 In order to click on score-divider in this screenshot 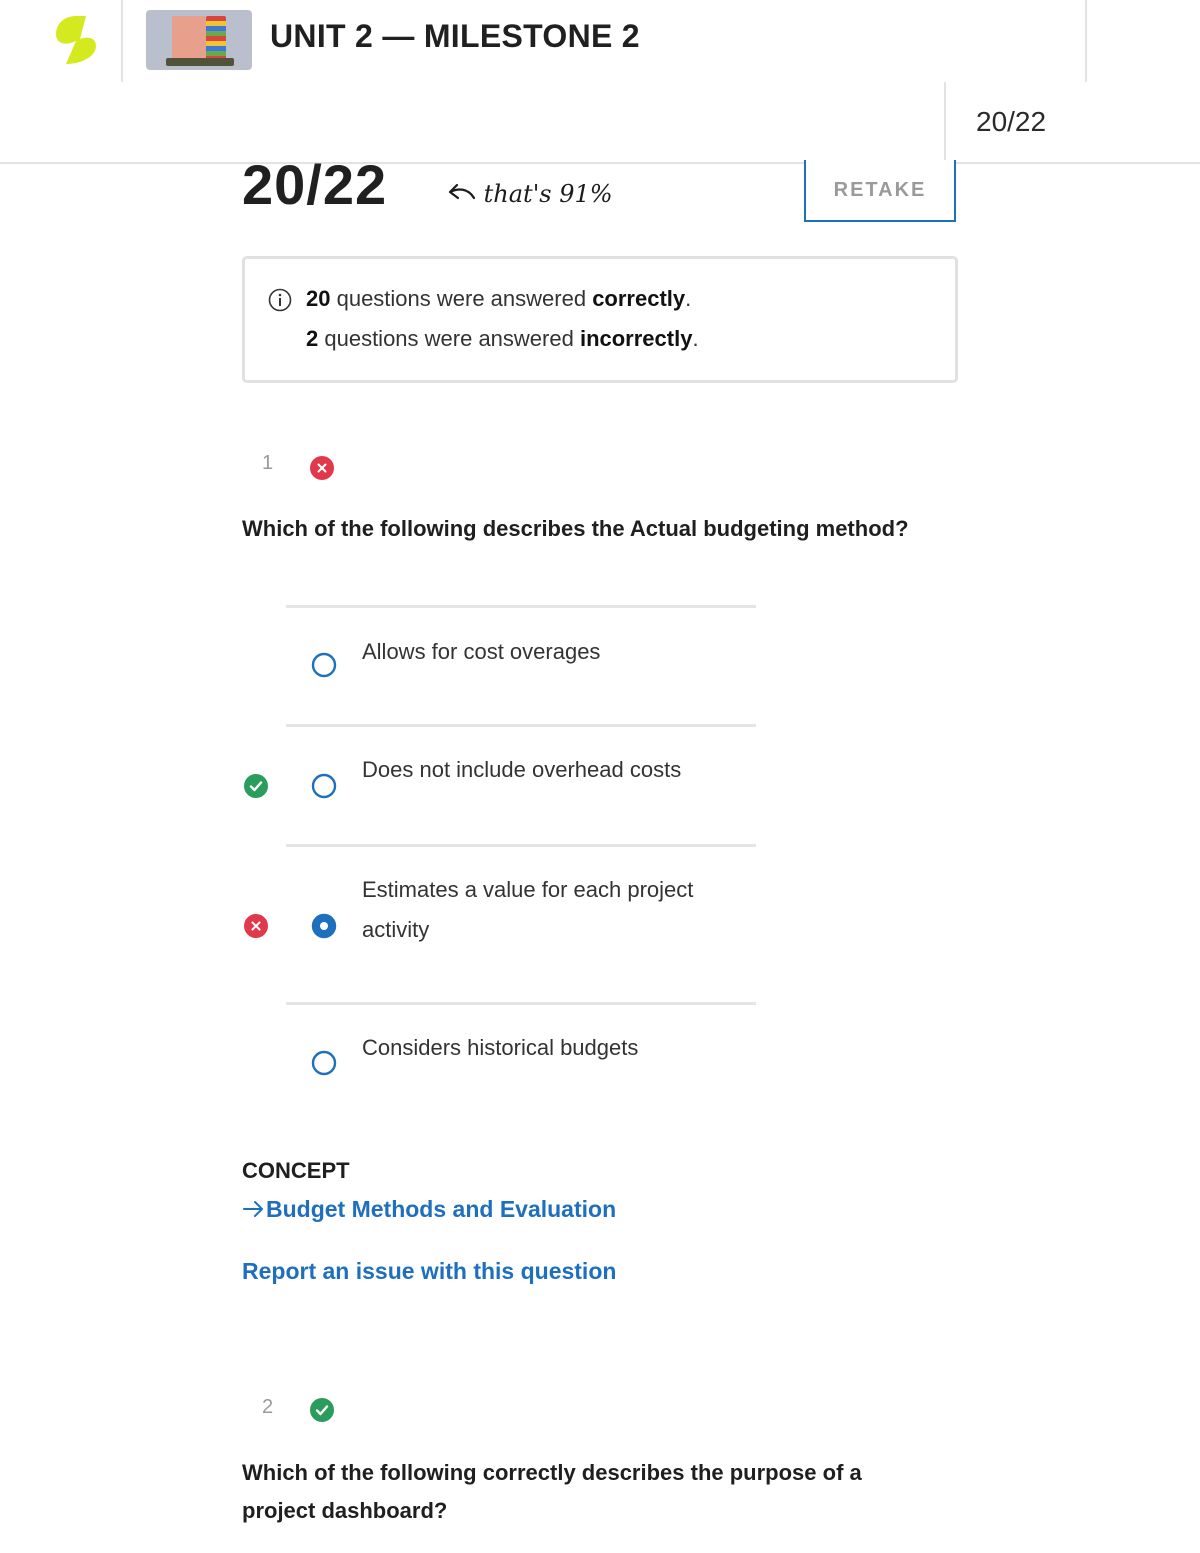, I will do `click(945, 122)`.